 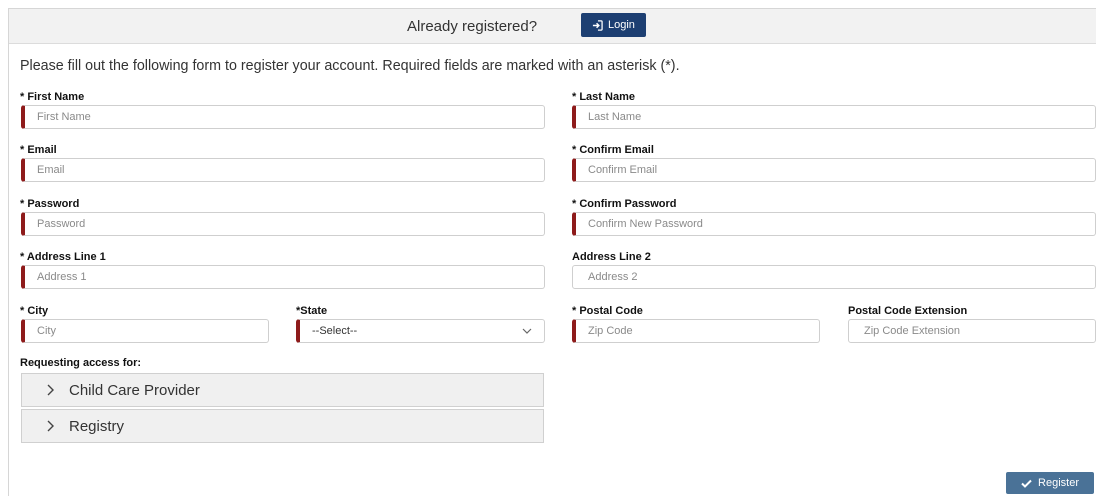 I want to click on panel-child-care-provider: Child Care Provider, so click(x=282, y=390).